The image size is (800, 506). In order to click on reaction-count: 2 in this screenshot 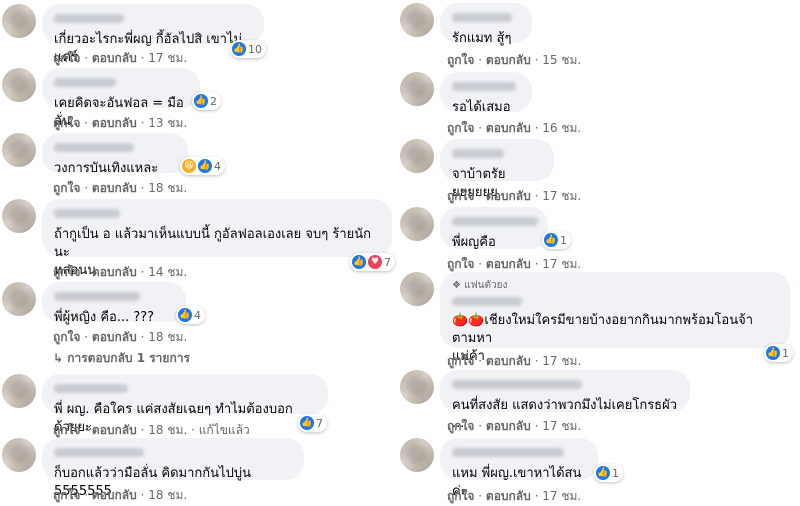, I will do `click(213, 101)`.